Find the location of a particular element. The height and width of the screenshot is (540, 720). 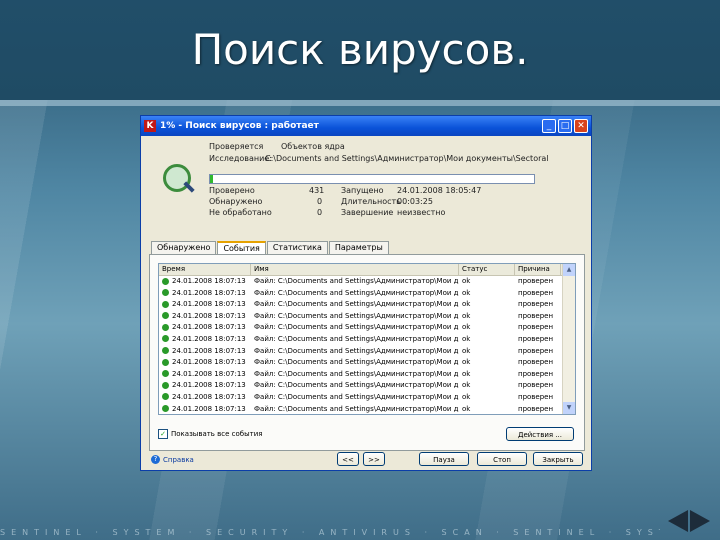

maximize-icon: □ is located at coordinates (565, 126).